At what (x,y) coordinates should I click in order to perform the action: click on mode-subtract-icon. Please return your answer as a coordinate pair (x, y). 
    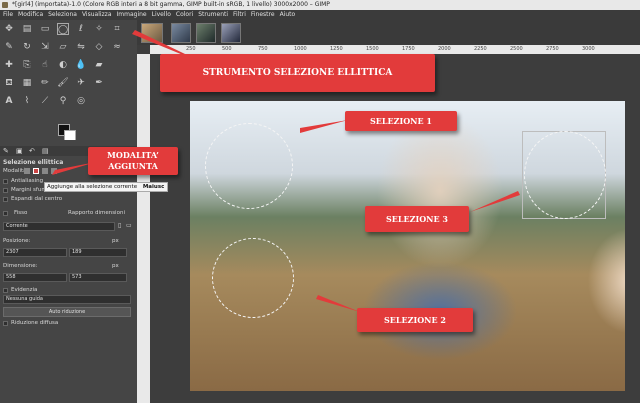
    Looking at the image, I should click on (45, 171).